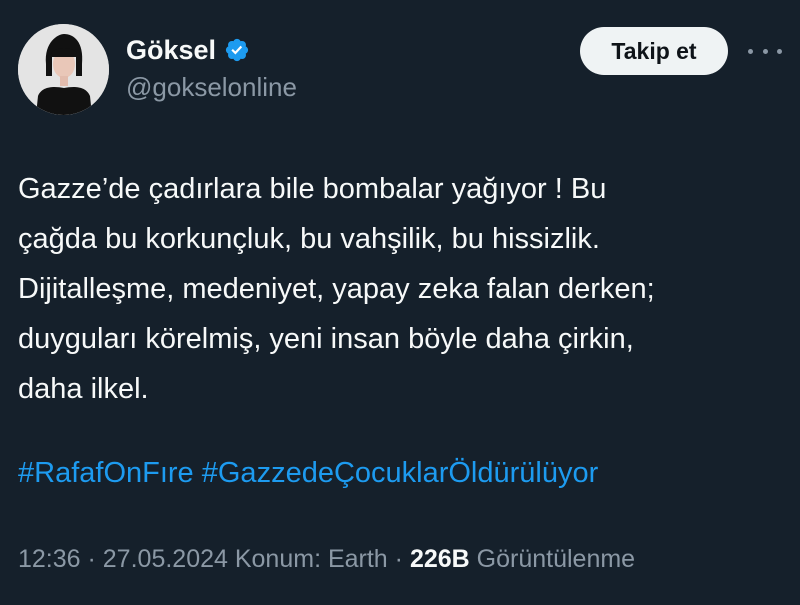  Describe the element at coordinates (83, 389) in the screenshot. I see `tweet-text-line: daha ilkel.` at that location.